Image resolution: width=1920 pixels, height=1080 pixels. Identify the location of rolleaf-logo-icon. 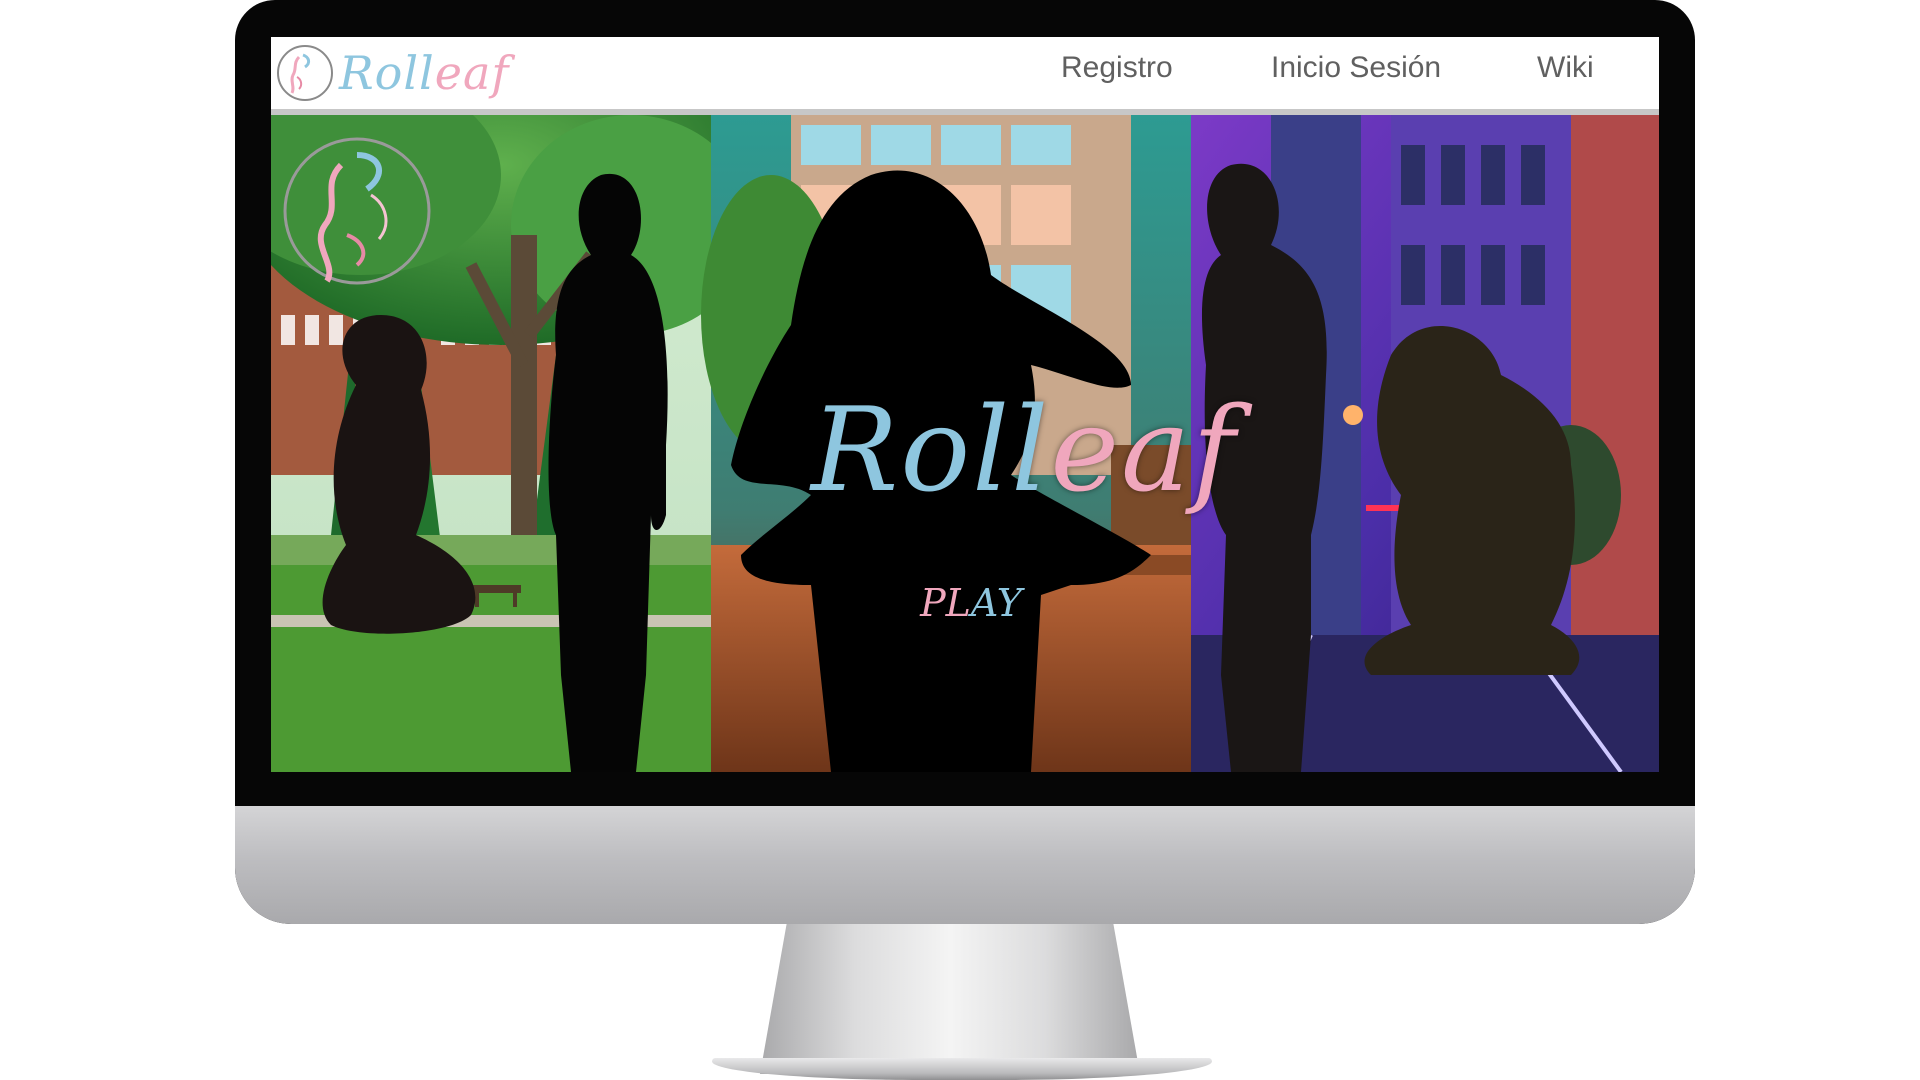
(305, 73).